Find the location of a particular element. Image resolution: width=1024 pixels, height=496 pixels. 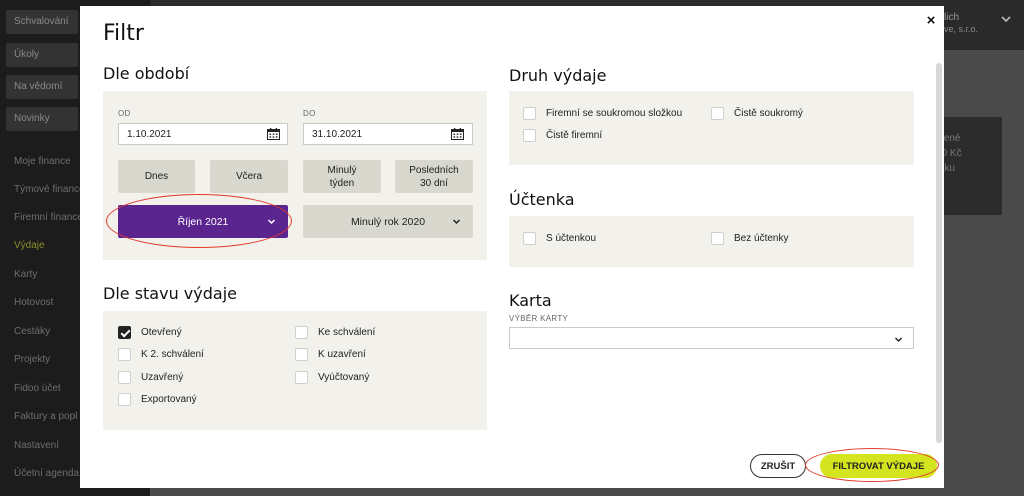

receipt-section-title: Účtenka is located at coordinates (542, 199).